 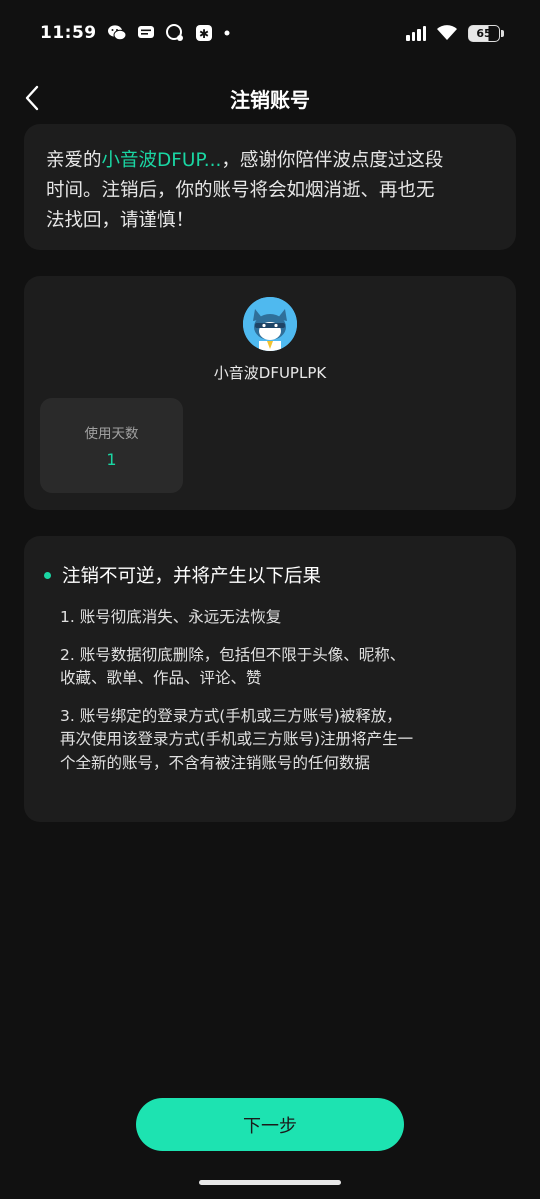 I want to click on notification-icons: ✱, so click(x=169, y=33).